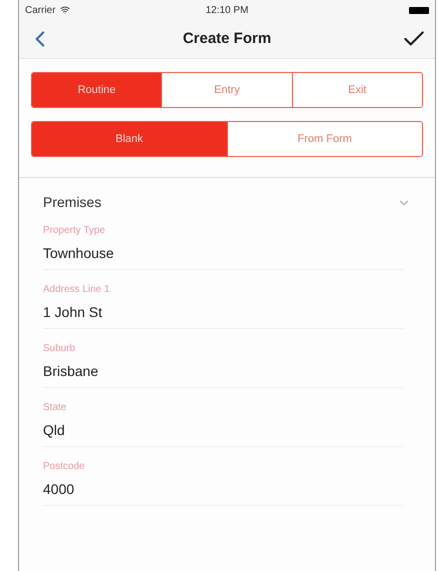 Image resolution: width=439 pixels, height=571 pixels. What do you see at coordinates (72, 202) in the screenshot?
I see `section-title: Premises` at bounding box center [72, 202].